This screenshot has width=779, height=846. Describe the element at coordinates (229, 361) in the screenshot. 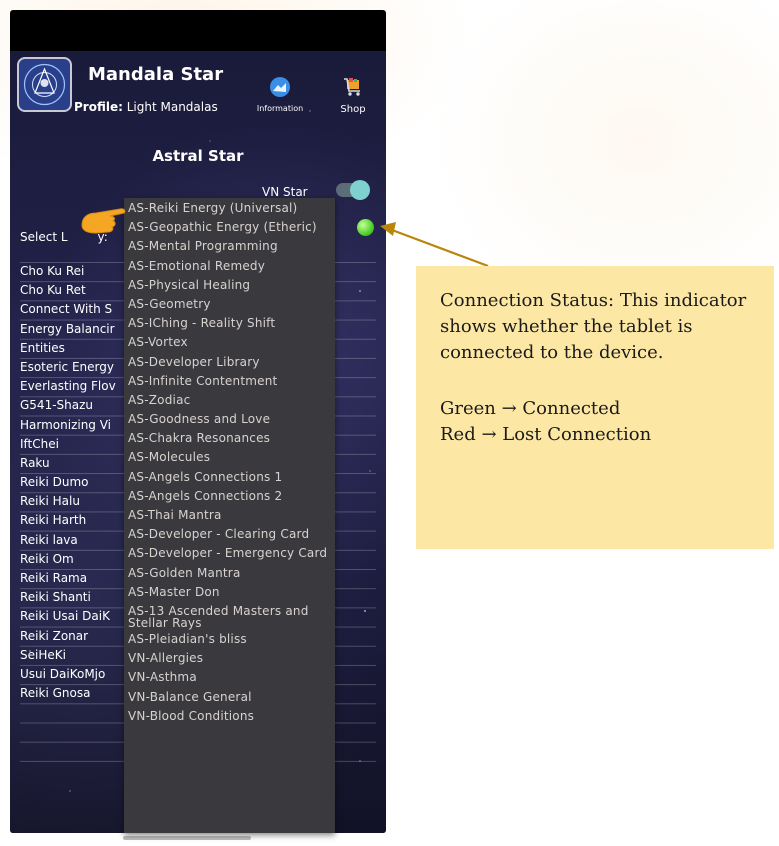

I see `dropdown-option: AS-Developer Library` at that location.